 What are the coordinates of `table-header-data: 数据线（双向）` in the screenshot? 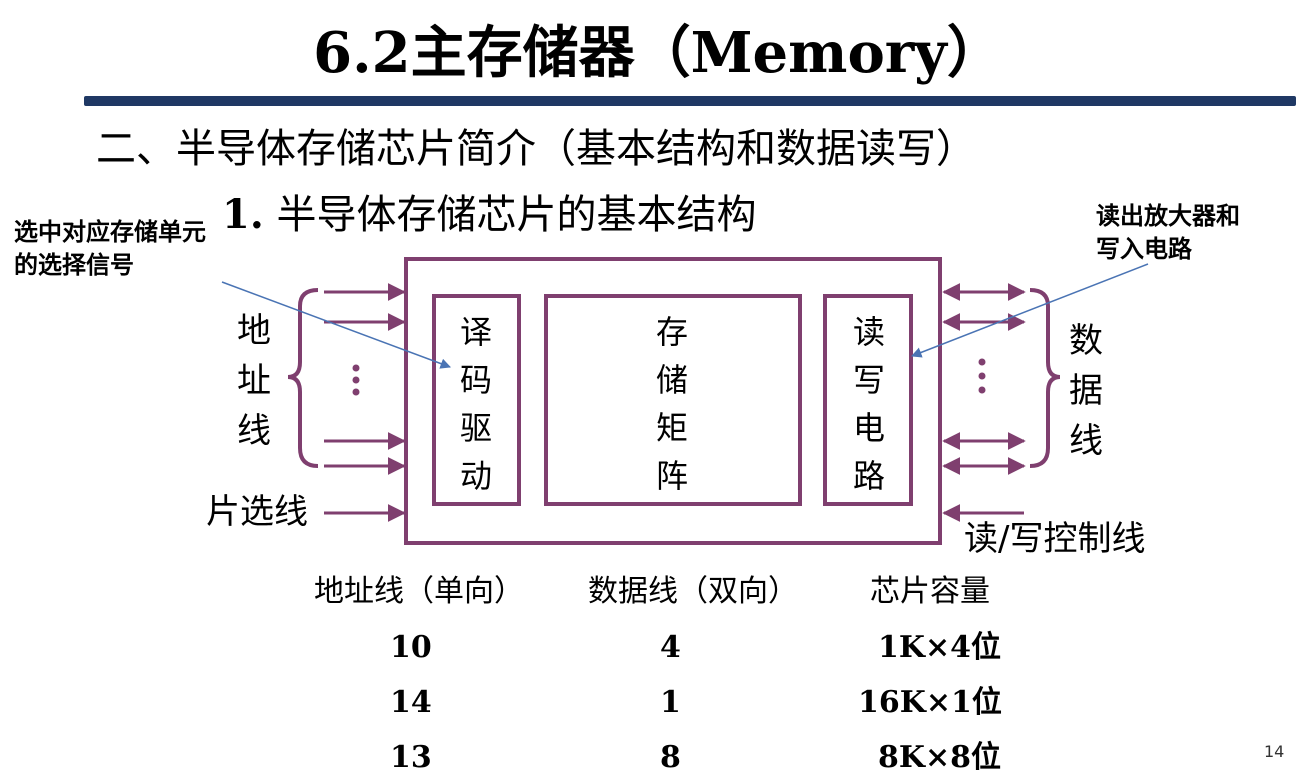 It's located at (693, 591).